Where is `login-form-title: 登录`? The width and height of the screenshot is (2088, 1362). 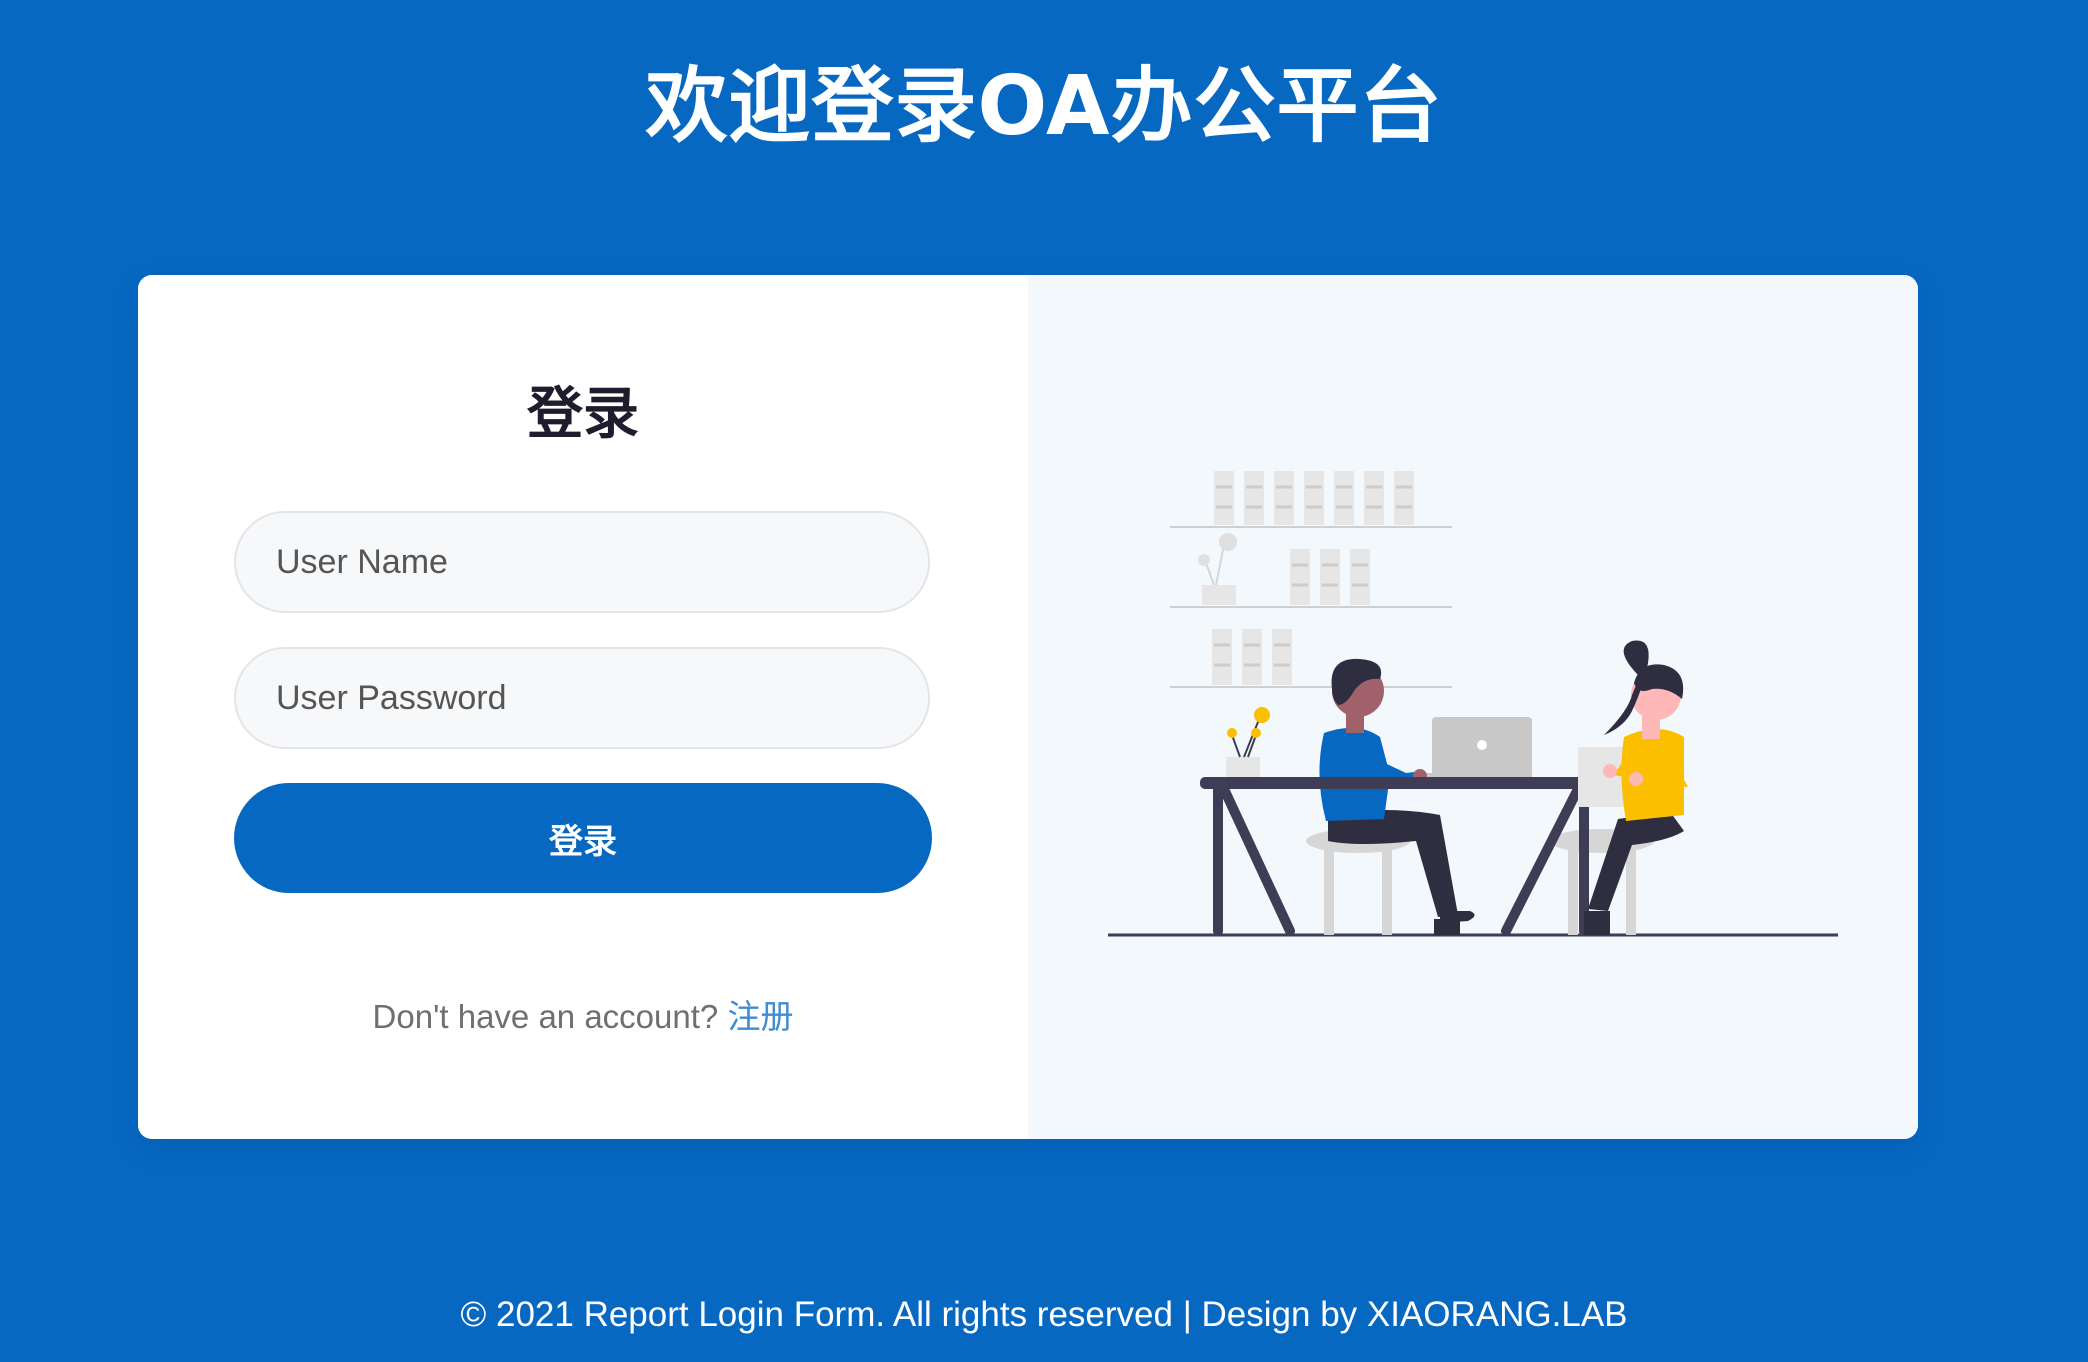 login-form-title: 登录 is located at coordinates (583, 414).